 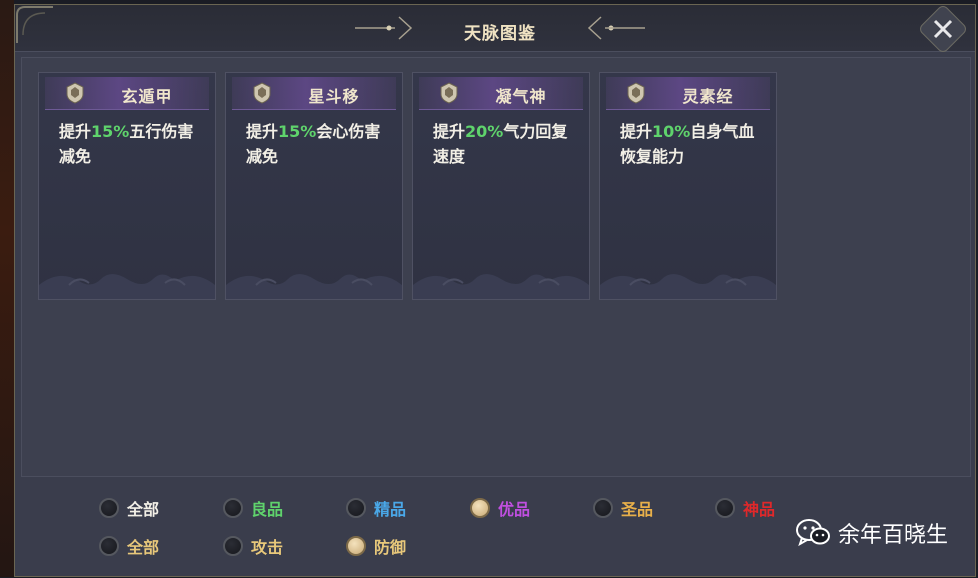 What do you see at coordinates (501, 186) in the screenshot?
I see `skill-card: 凝气神 提升20%气力回复速度` at bounding box center [501, 186].